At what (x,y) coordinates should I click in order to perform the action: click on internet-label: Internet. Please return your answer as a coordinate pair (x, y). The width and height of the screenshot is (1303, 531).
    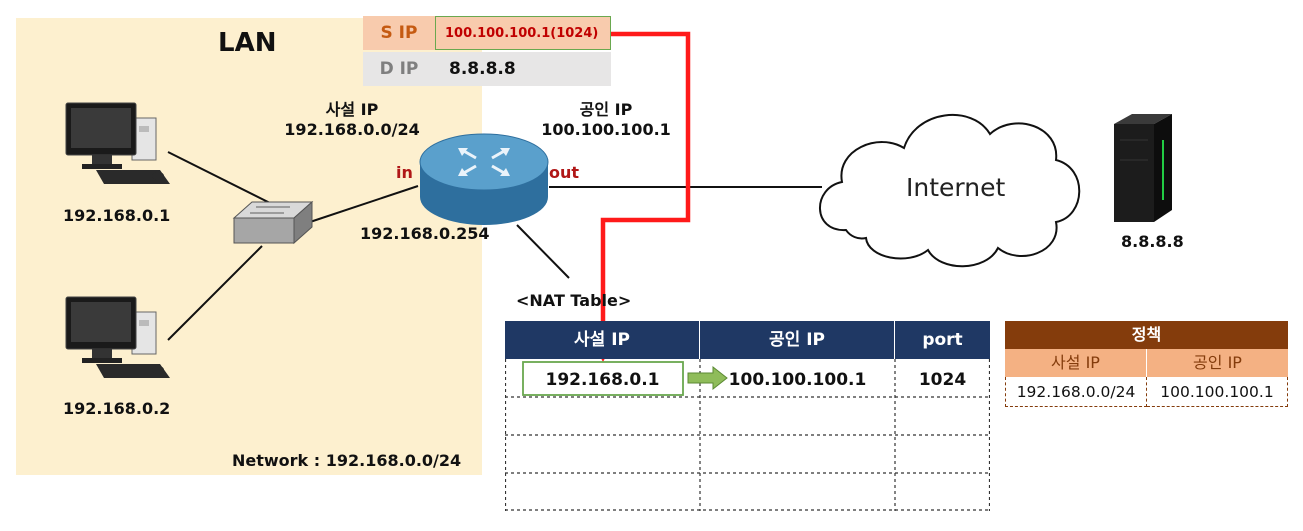
    Looking at the image, I should click on (956, 187).